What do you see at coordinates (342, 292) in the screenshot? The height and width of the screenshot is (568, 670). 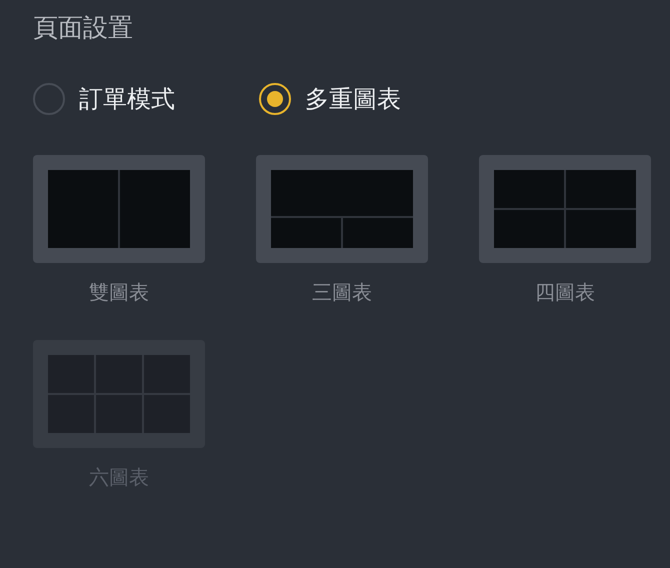 I see `layout-label: 三圖表` at bounding box center [342, 292].